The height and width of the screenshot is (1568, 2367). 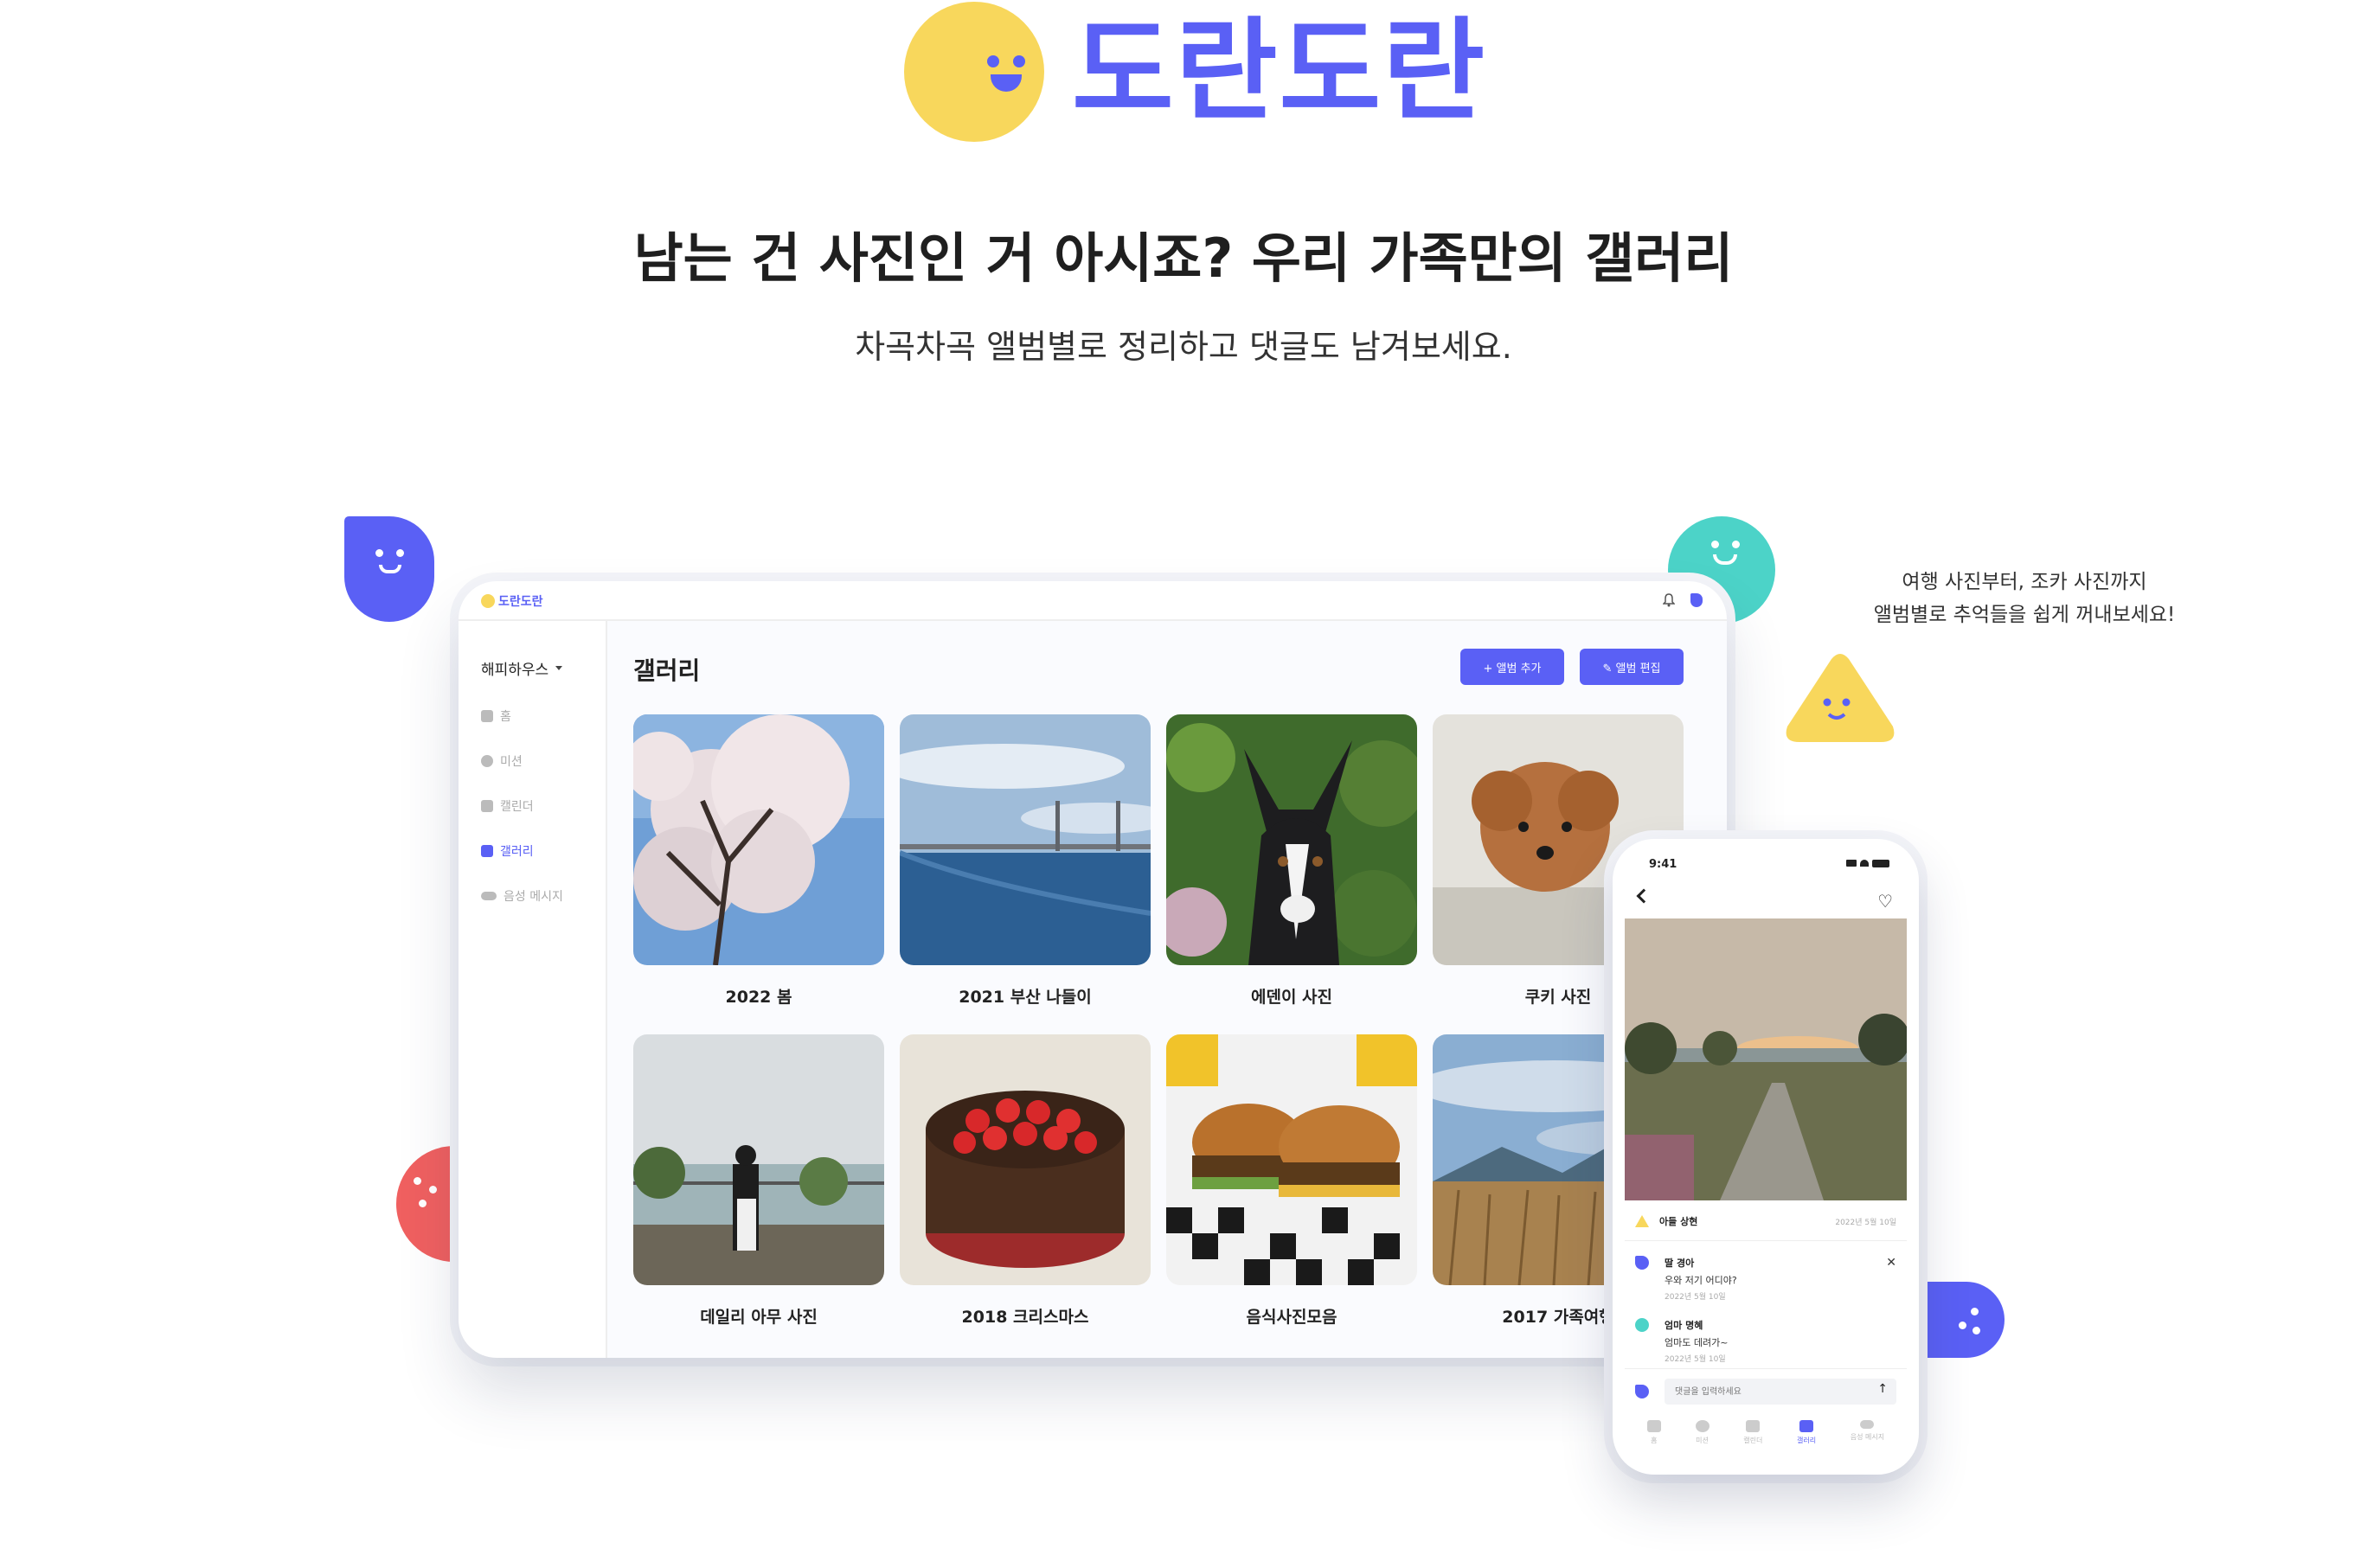 What do you see at coordinates (507, 806) in the screenshot?
I see `sidebar-item-calendar: 캘린더` at bounding box center [507, 806].